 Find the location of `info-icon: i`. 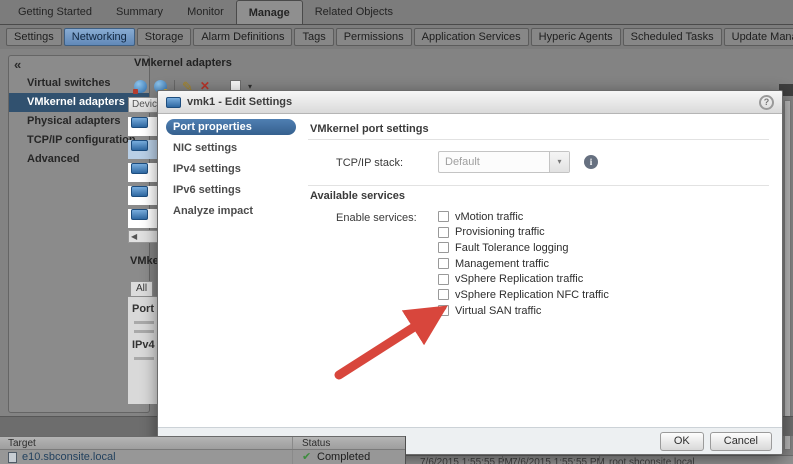

info-icon: i is located at coordinates (591, 162).